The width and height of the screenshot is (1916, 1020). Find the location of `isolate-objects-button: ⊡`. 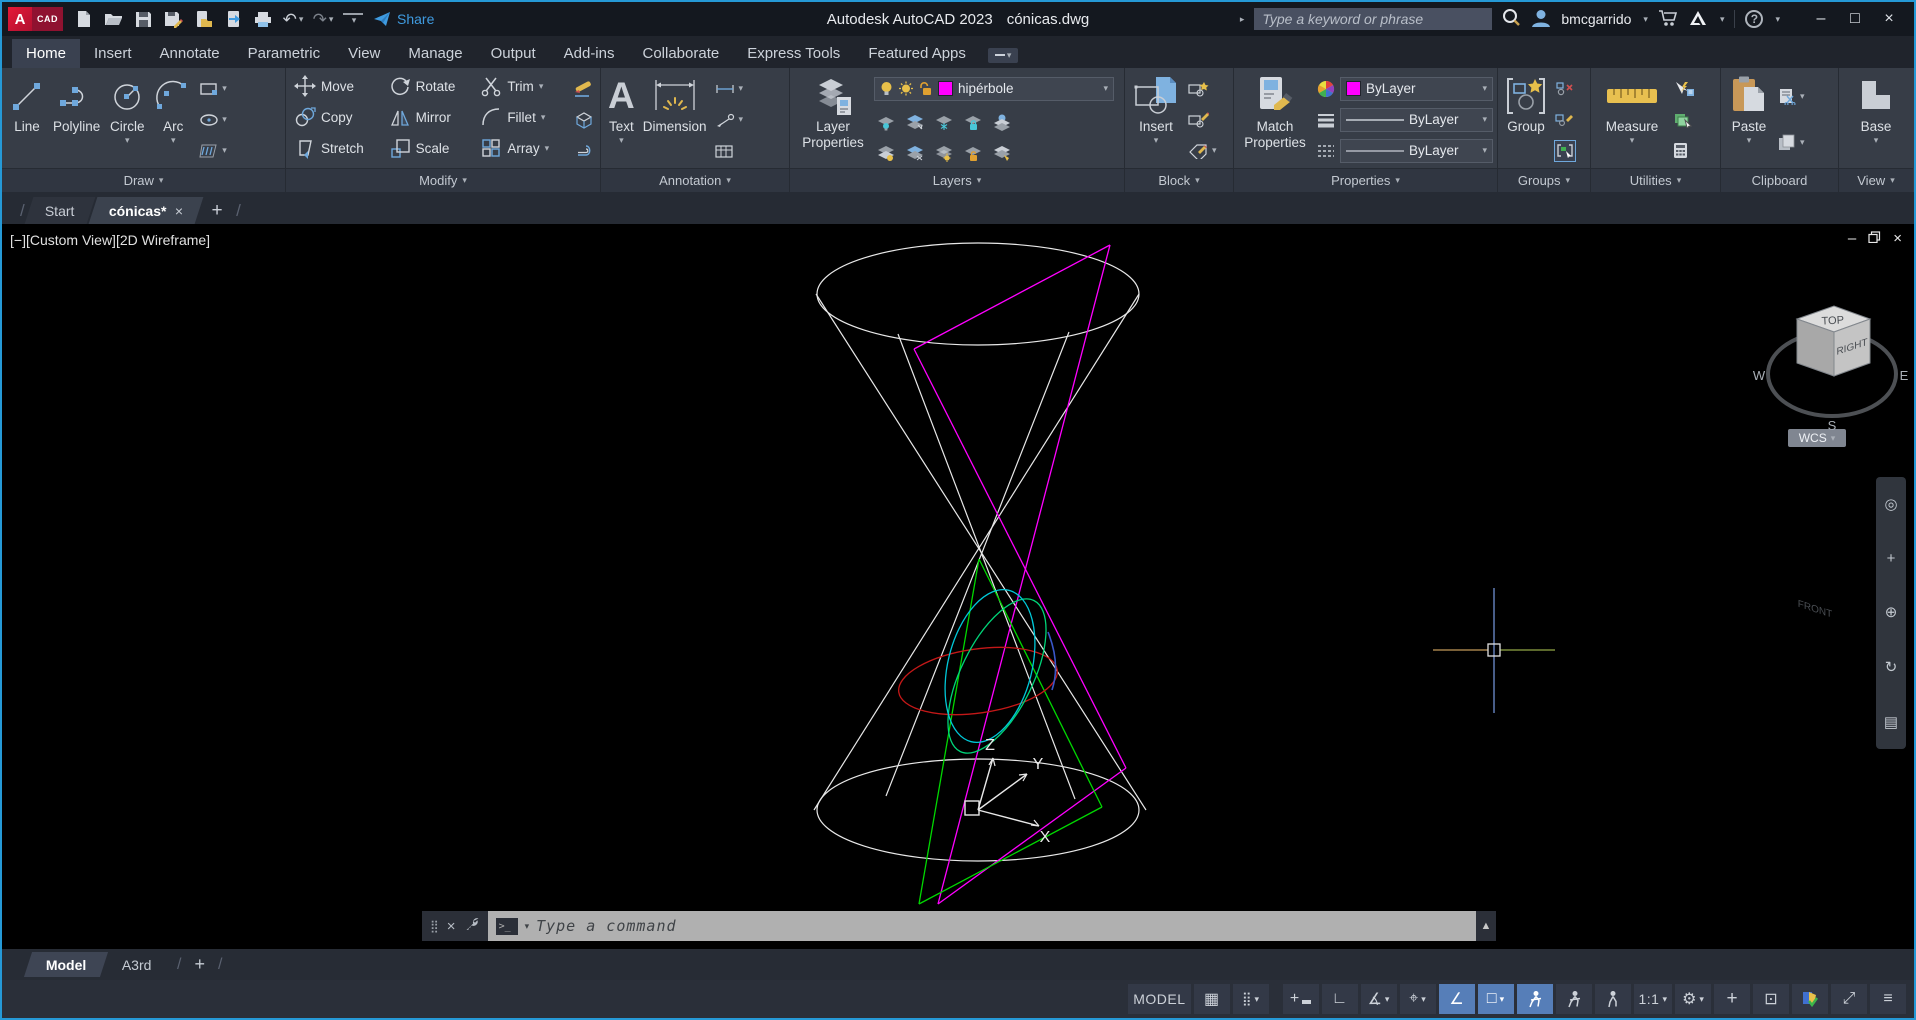

isolate-objects-button: ⊡ is located at coordinates (1771, 999).